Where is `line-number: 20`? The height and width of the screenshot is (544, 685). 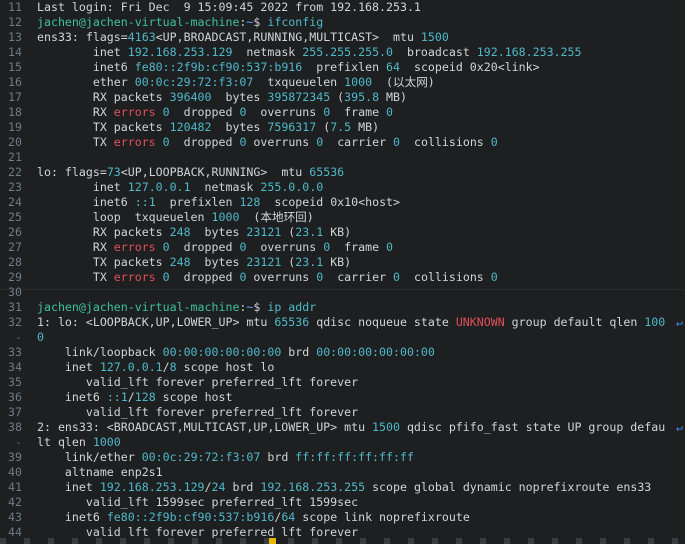
line-number: 20 is located at coordinates (15, 142).